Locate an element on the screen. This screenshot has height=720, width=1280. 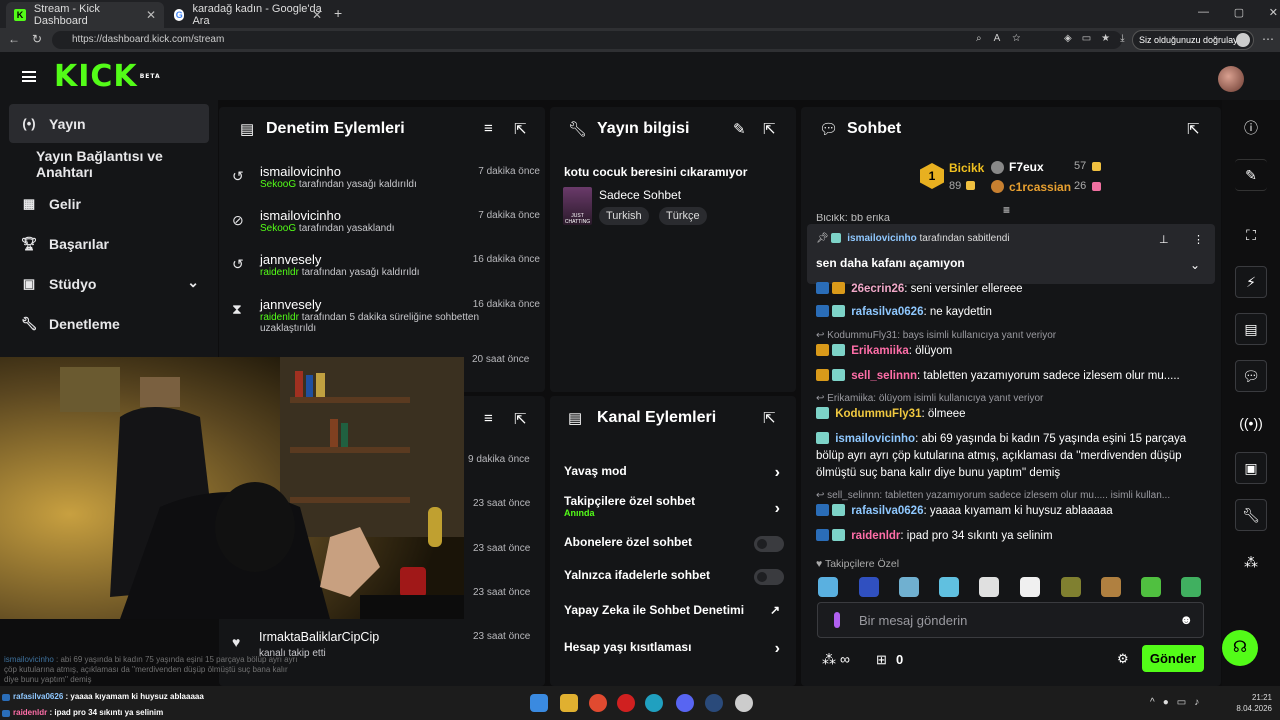
chrome-icon is located at coordinates (598, 703).